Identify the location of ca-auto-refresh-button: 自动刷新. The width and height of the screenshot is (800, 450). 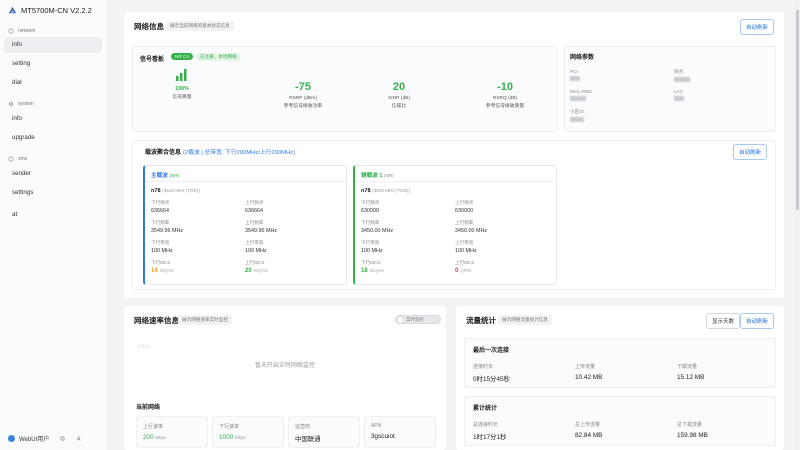
(749, 152).